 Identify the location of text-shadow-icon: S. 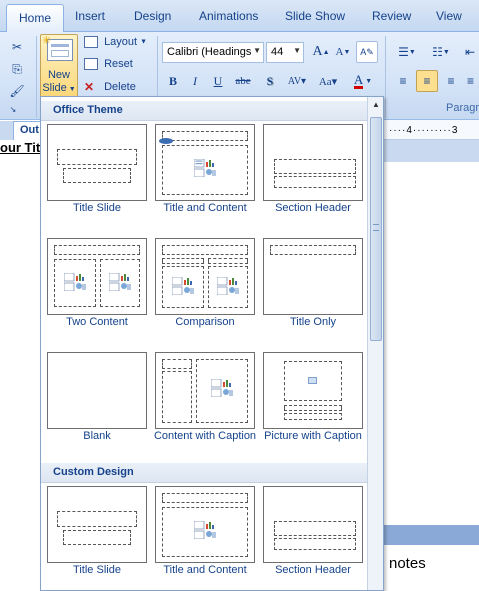
(270, 81).